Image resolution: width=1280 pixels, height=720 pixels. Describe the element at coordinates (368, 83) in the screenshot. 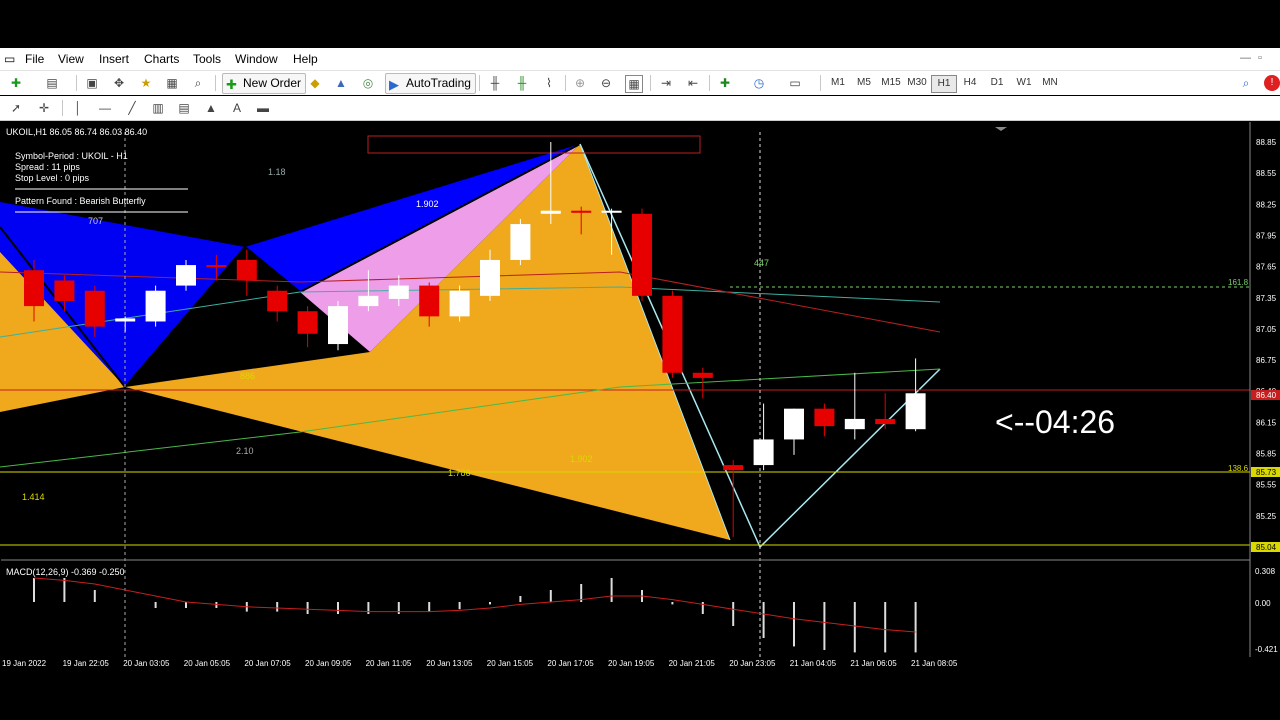

I see `signals-icon: ◎` at that location.